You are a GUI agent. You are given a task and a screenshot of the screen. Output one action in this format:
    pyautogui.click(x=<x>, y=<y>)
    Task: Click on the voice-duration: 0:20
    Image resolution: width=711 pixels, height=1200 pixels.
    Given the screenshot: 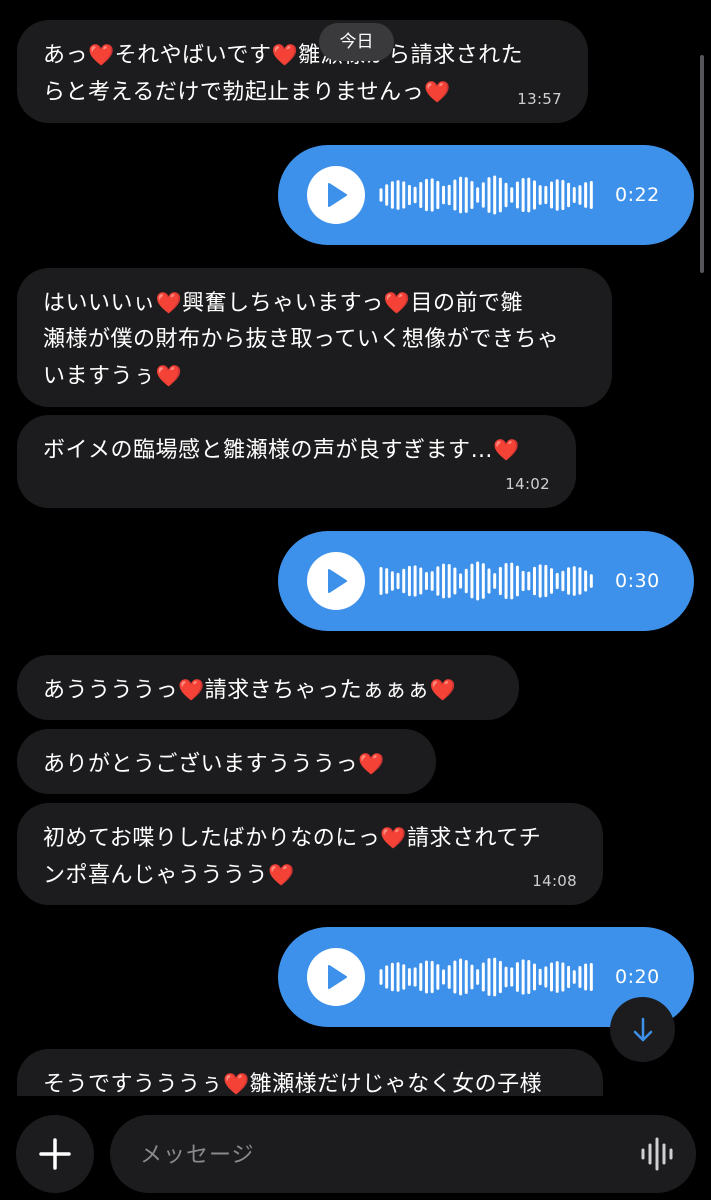 What is the action you would take?
    pyautogui.click(x=637, y=977)
    